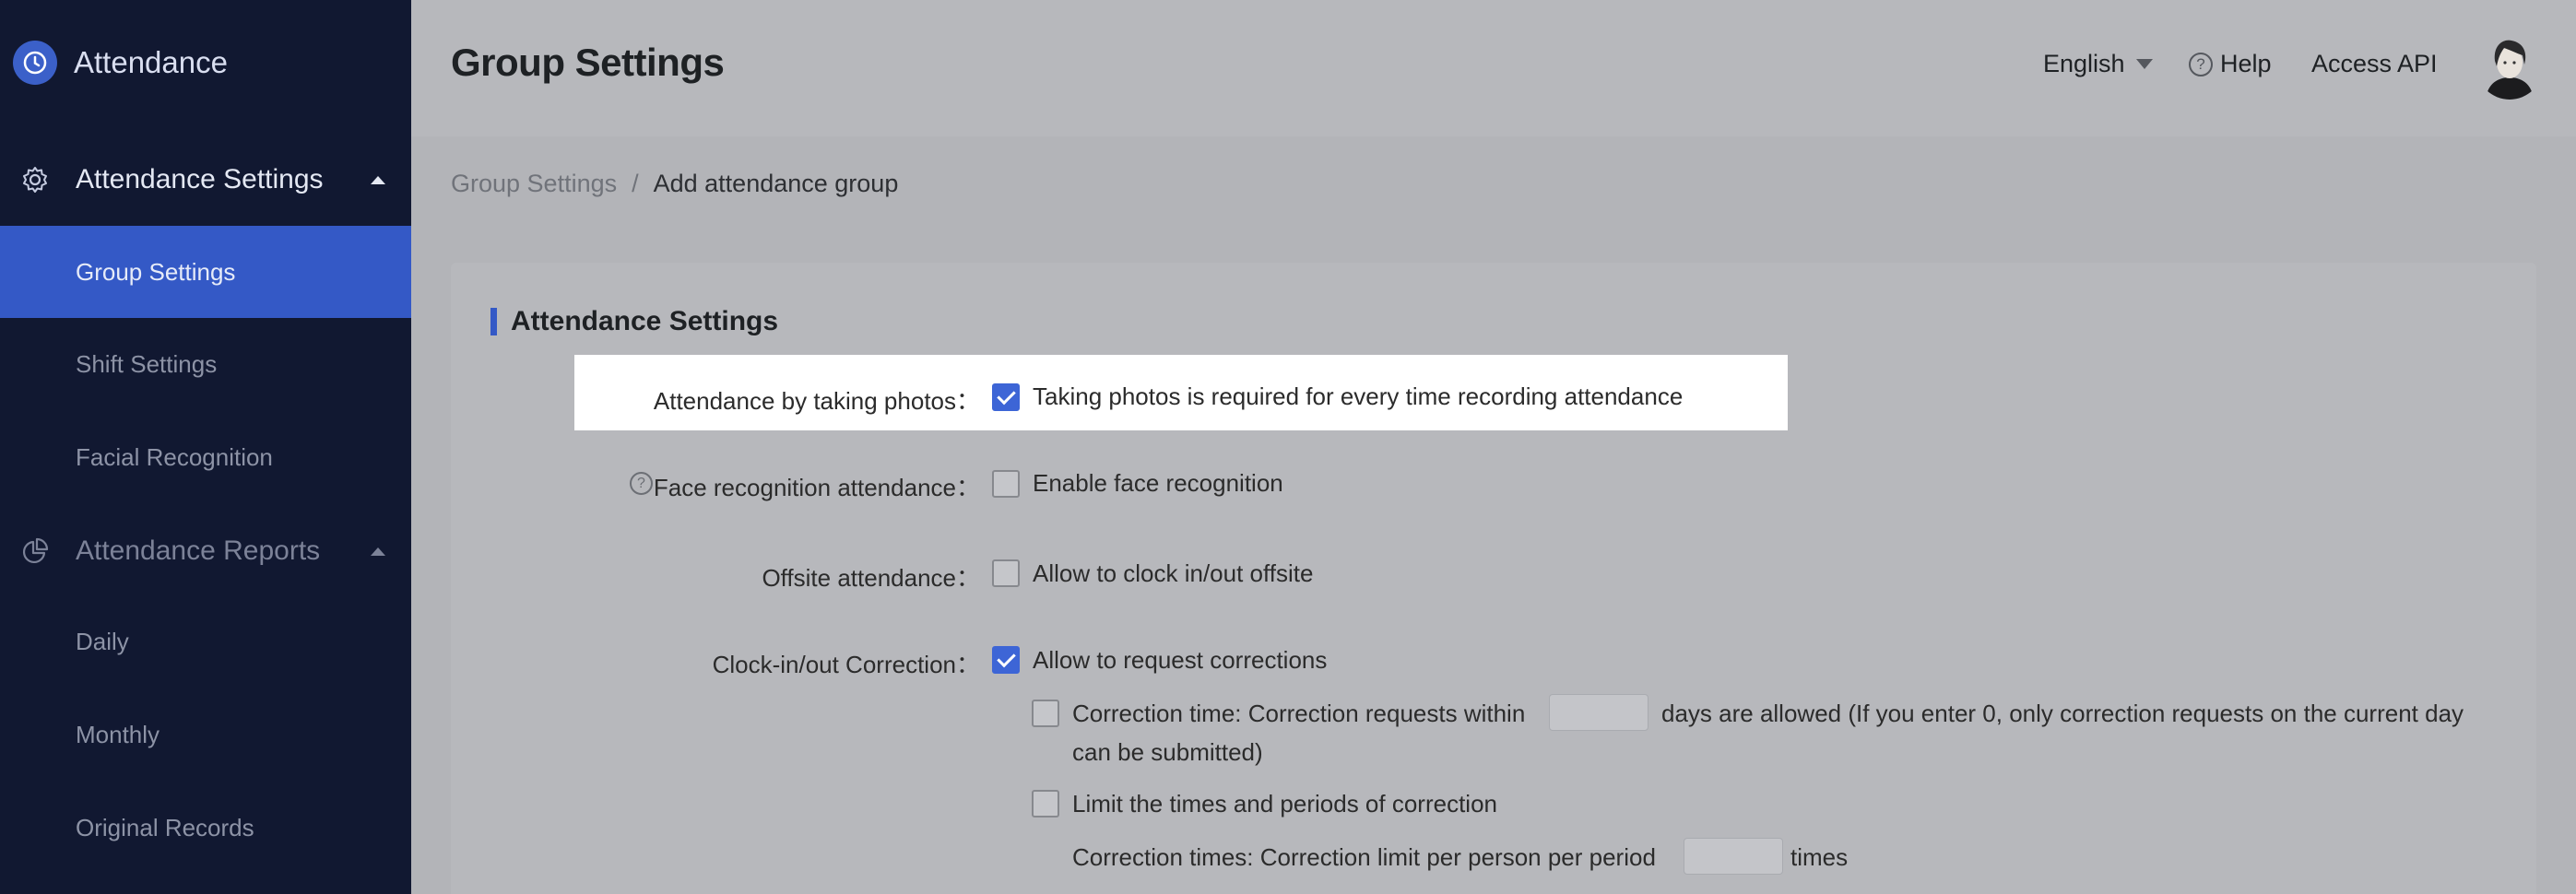 The width and height of the screenshot is (2576, 894). I want to click on sidebar-item-original-records: Original Records, so click(205, 828).